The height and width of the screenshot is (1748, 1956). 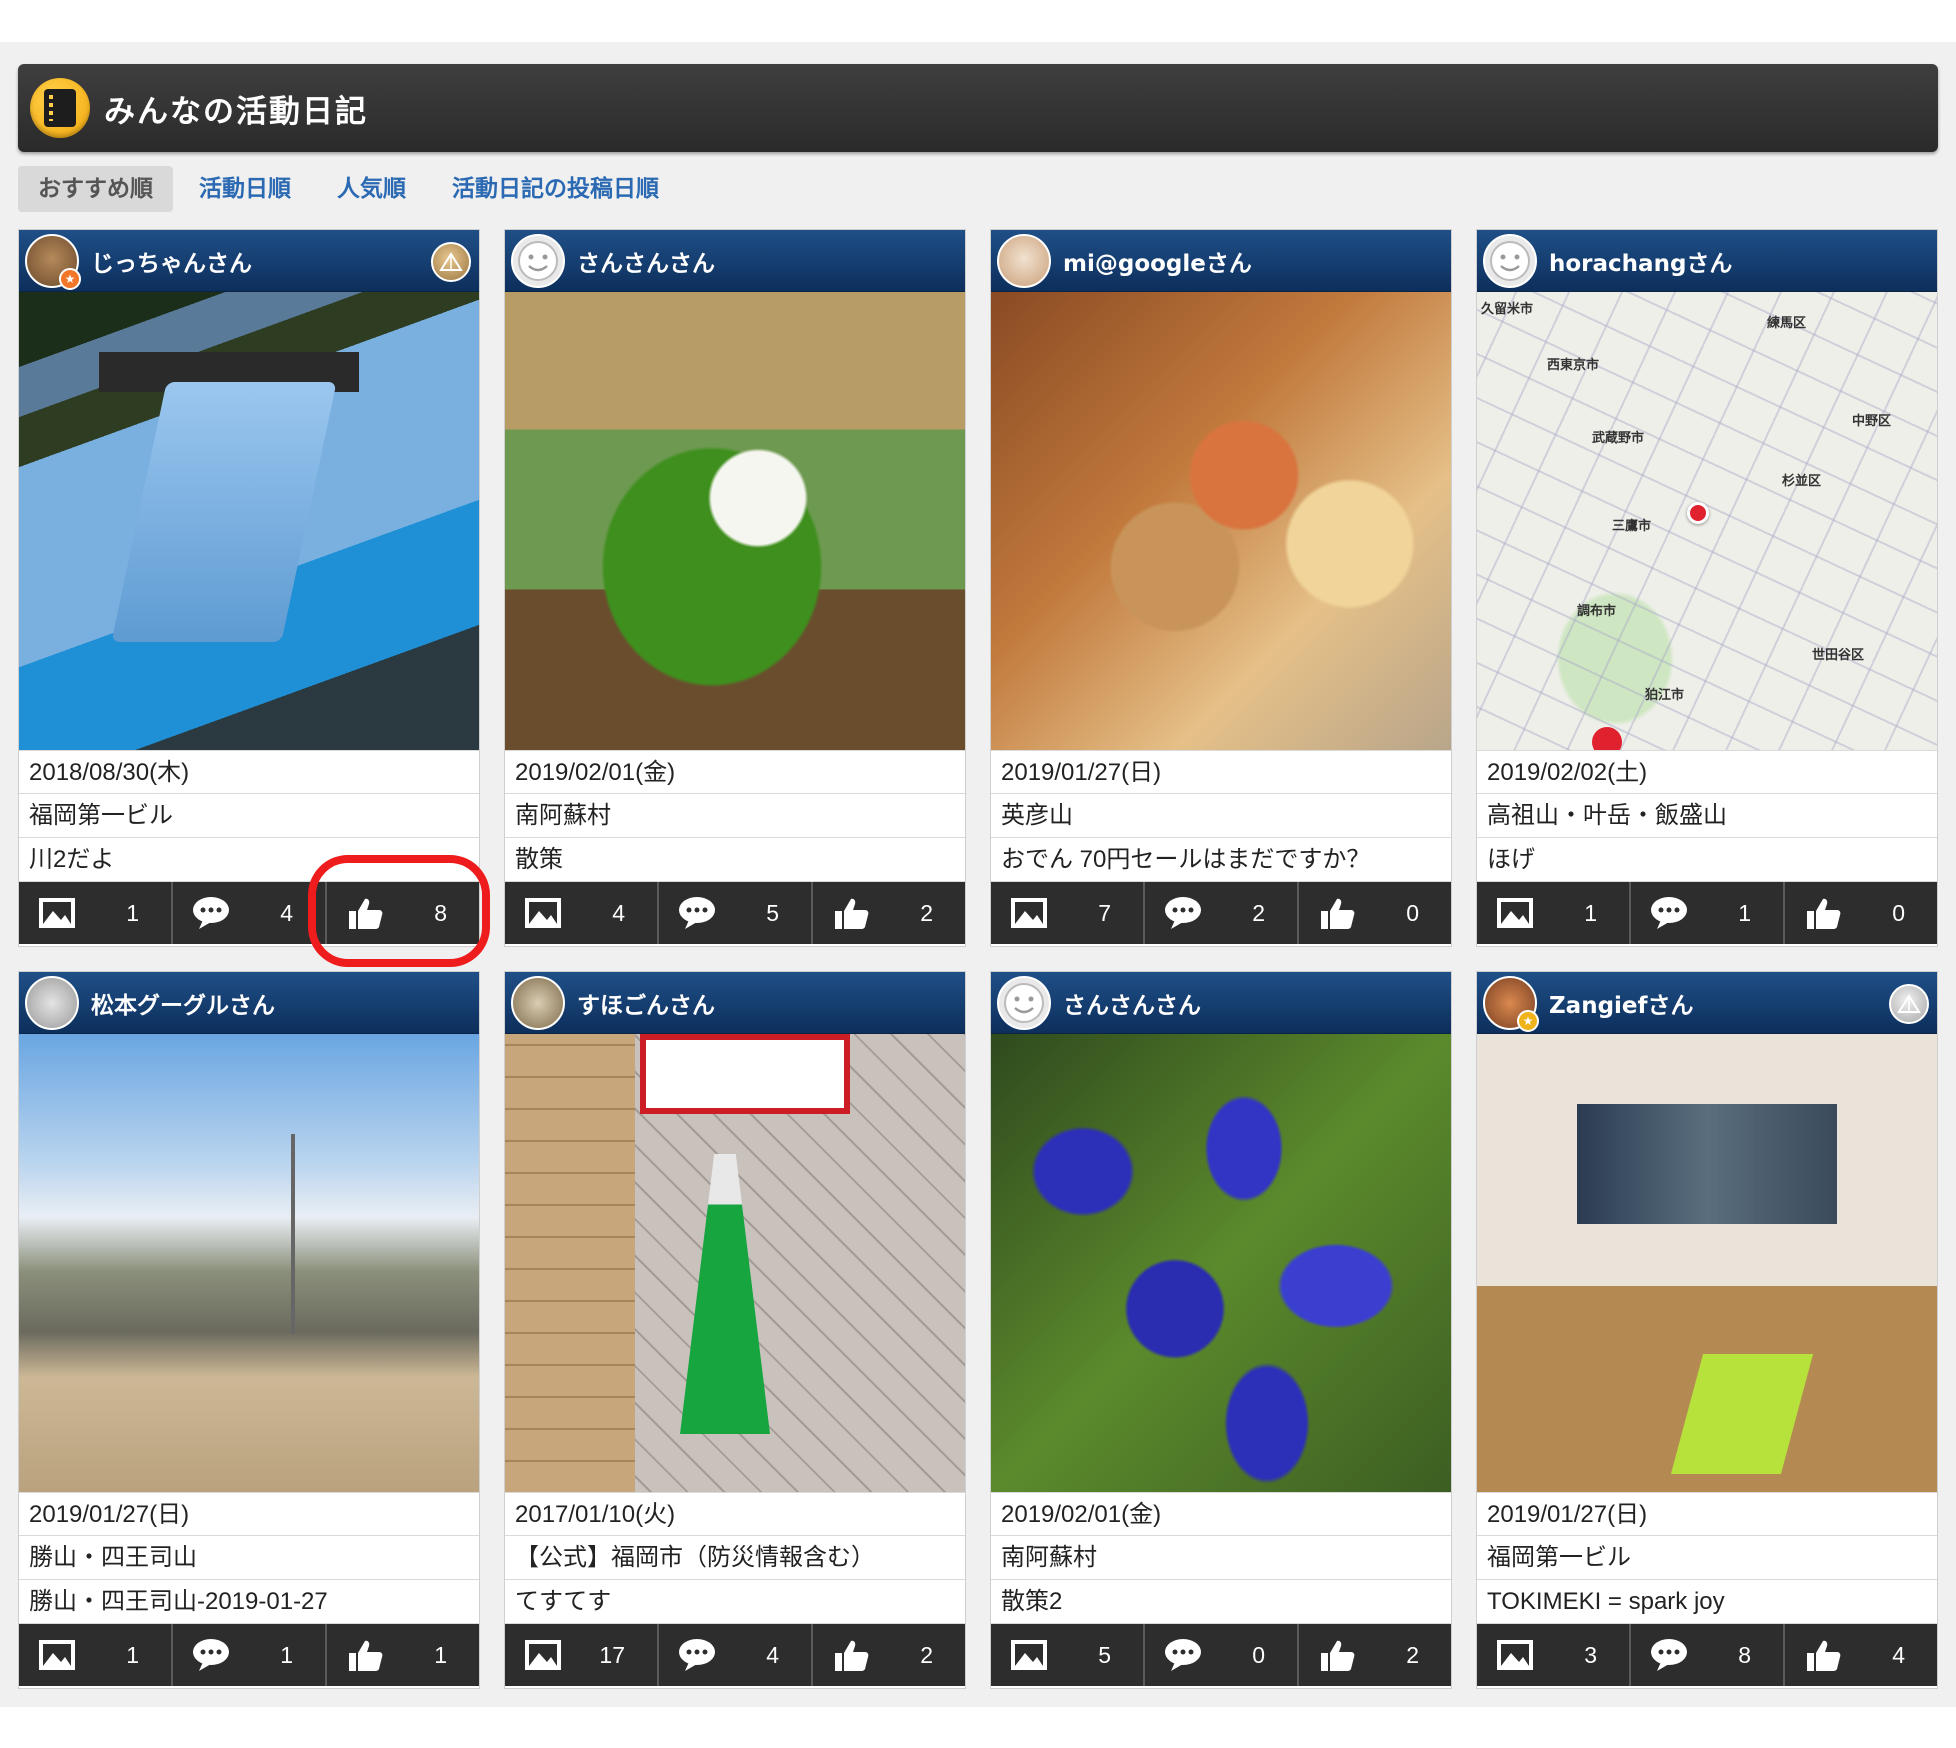 I want to click on diary-card: さんさんさん 2019/02/01(金) 南阿蘇村 散策 4 5 2, so click(x=735, y=588).